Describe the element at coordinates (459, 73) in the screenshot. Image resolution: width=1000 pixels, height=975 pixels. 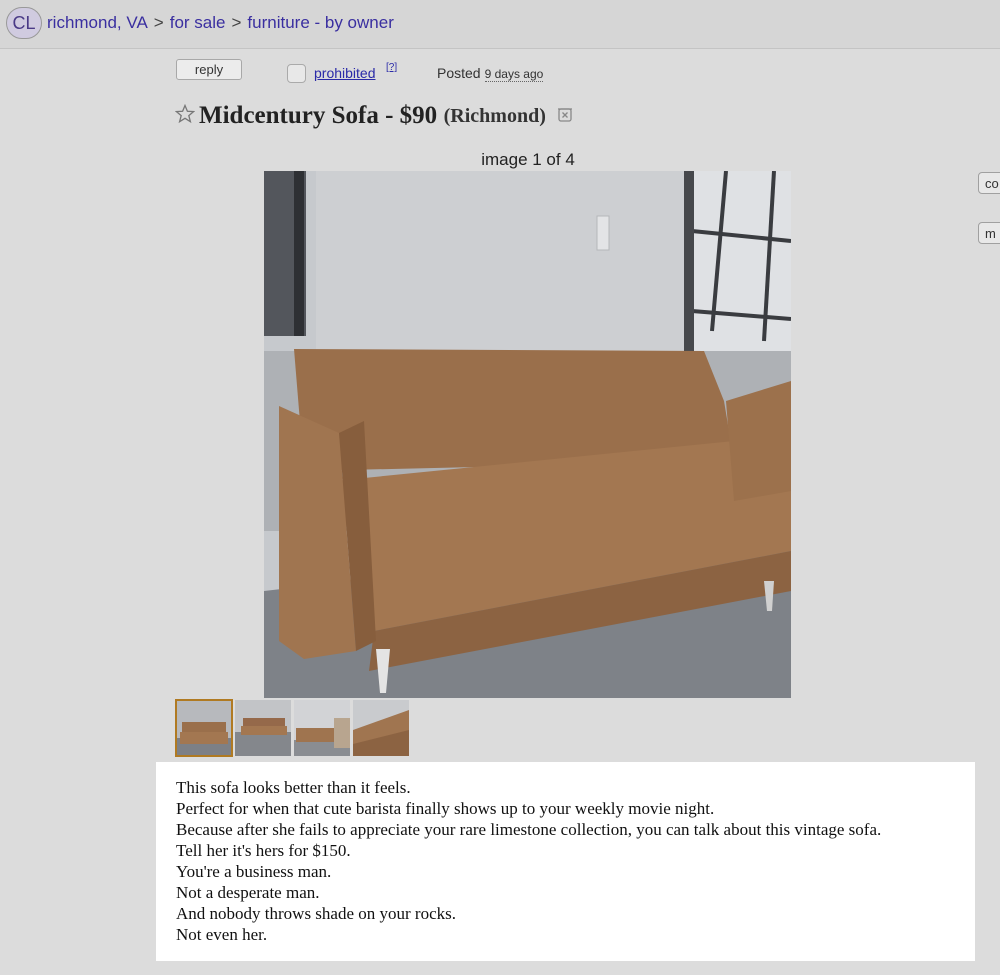
I see `posted-label: Posted` at that location.